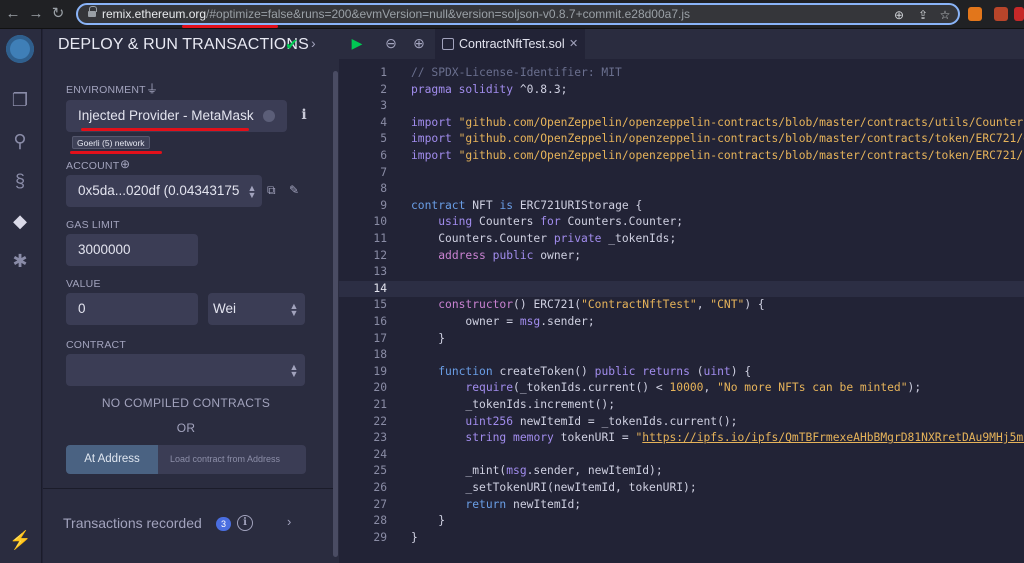  I want to click on load-address-input: Load contract from Address, so click(232, 459).